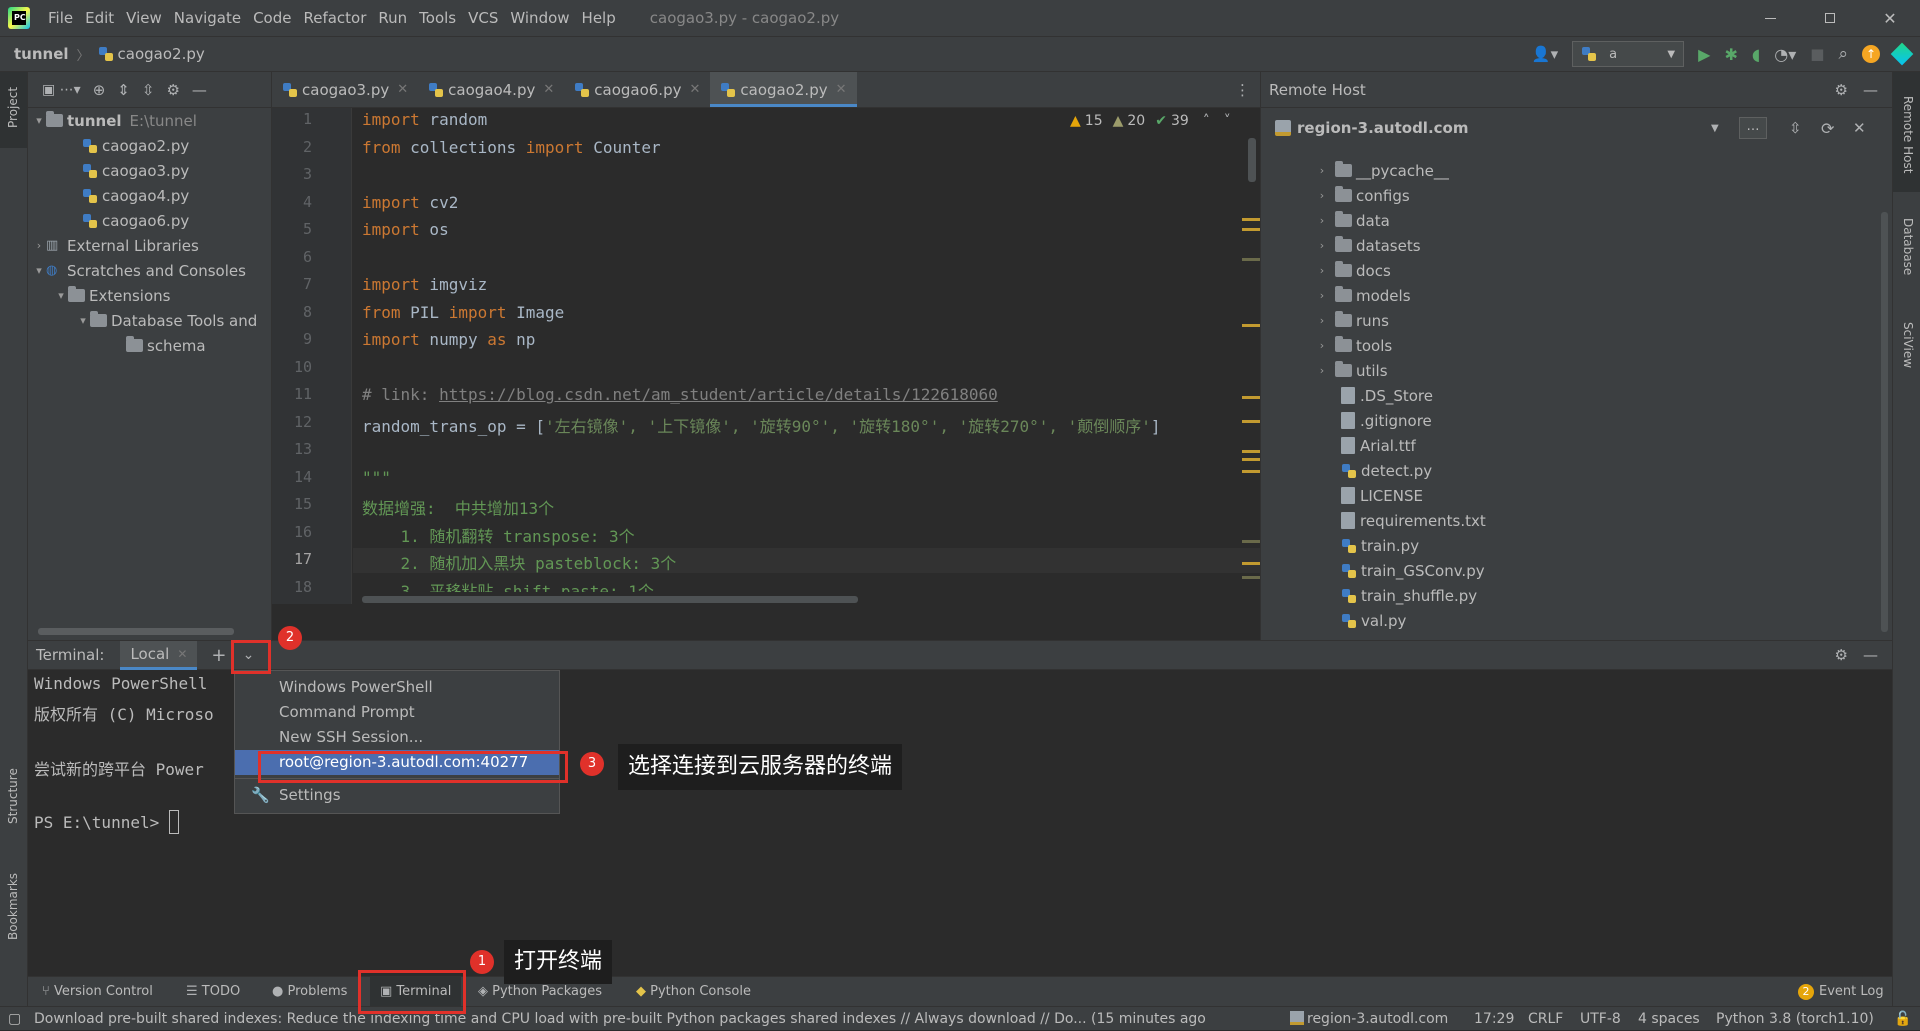  I want to click on sciview-tool-label: SciView, so click(1908, 345).